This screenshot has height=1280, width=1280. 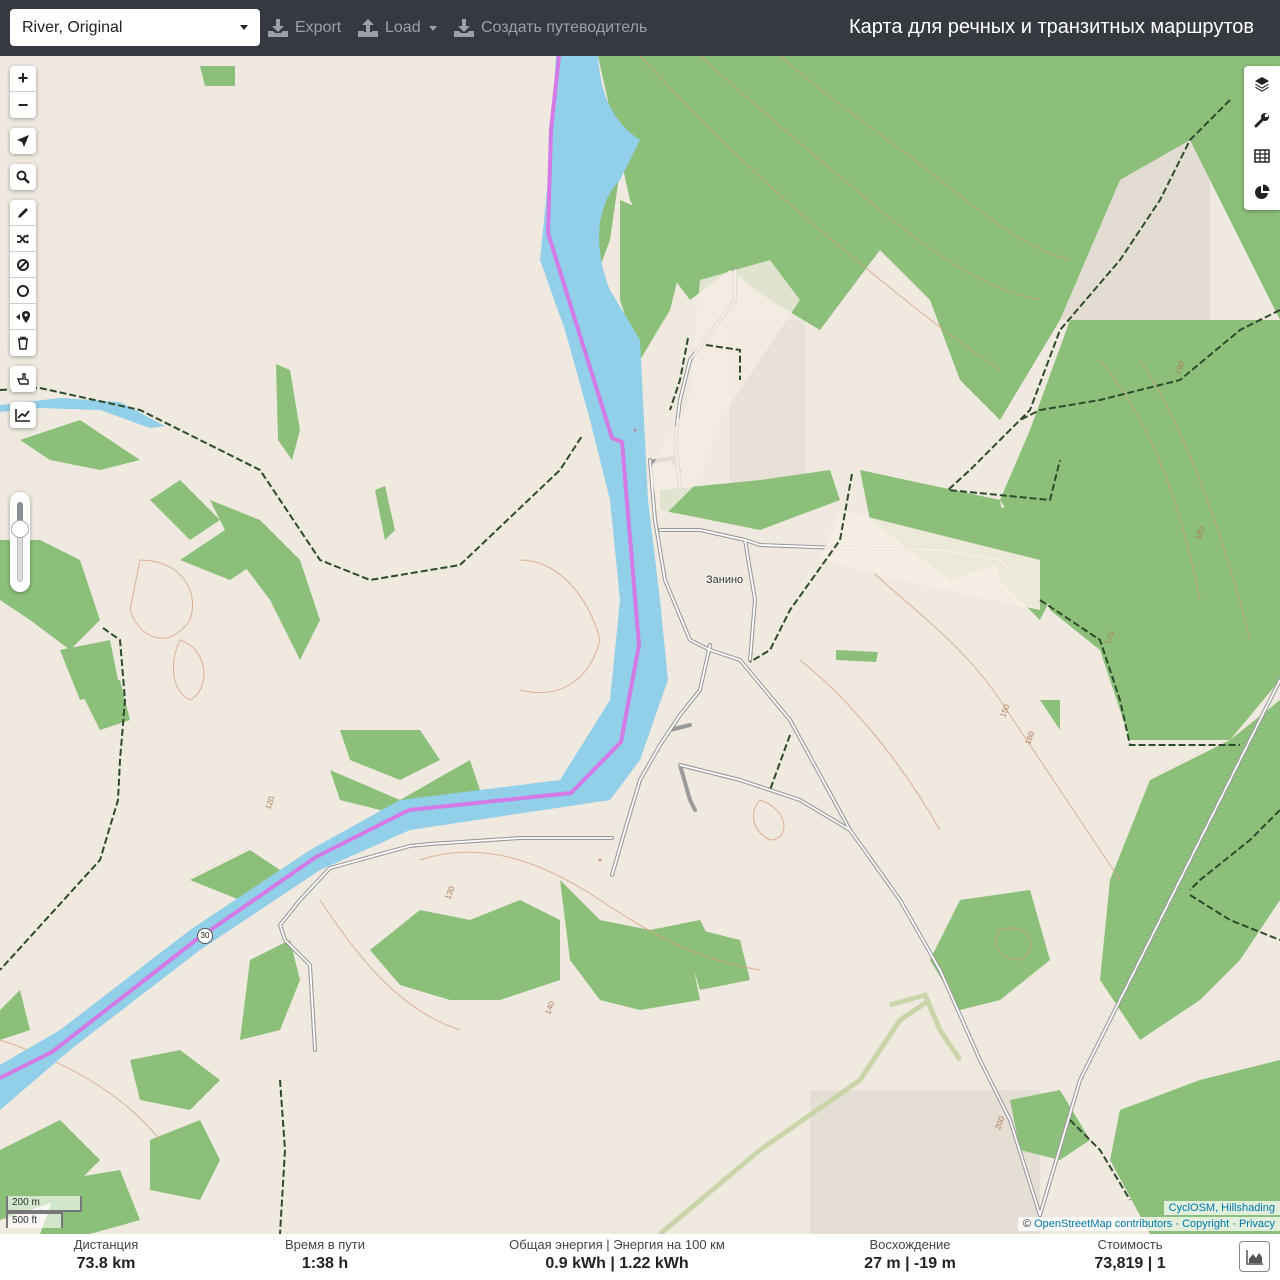 I want to click on road-shield: 30, so click(x=205, y=936).